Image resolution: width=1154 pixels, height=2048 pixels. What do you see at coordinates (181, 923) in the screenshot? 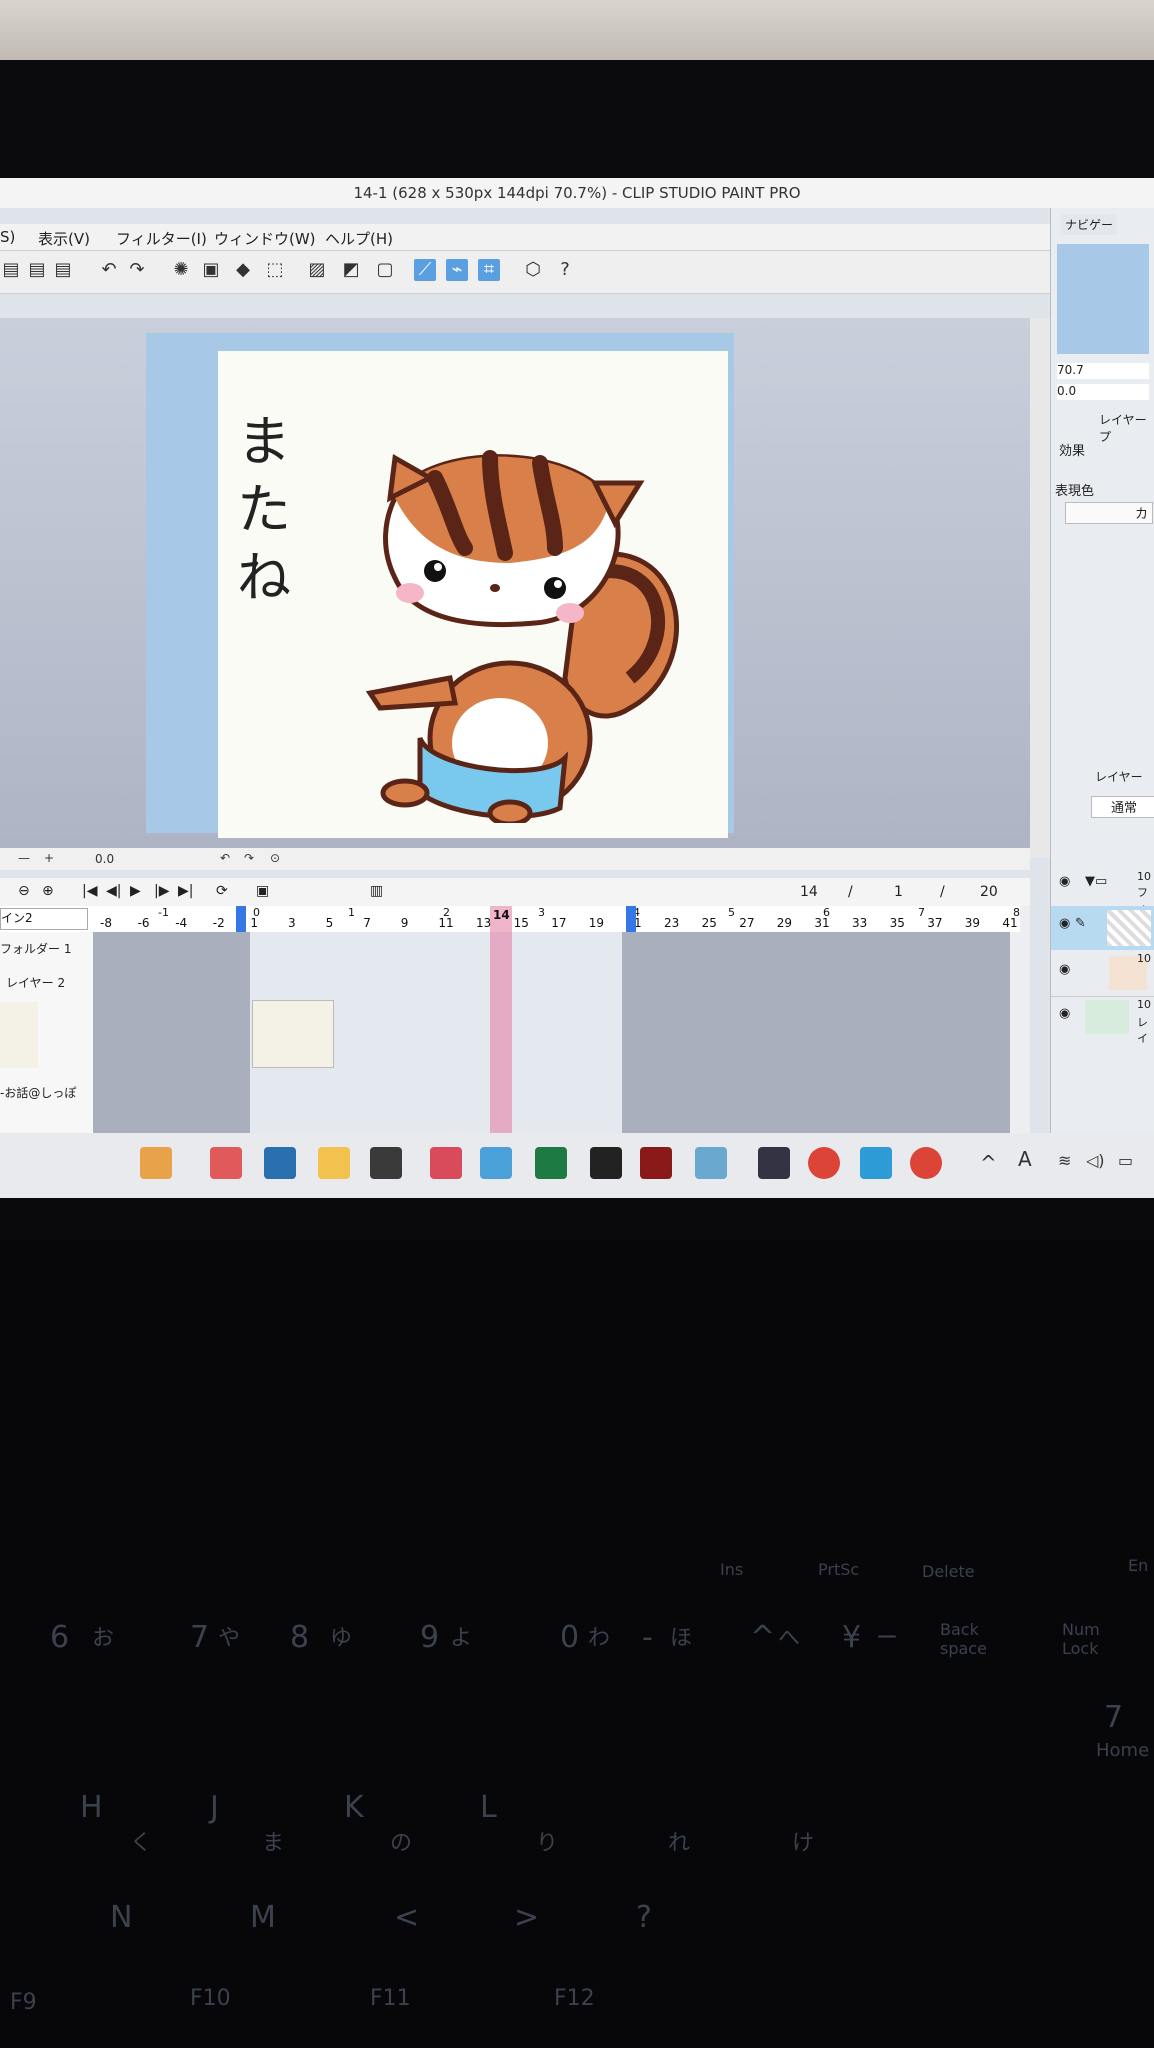
I see `ruler-tick-label: -4` at bounding box center [181, 923].